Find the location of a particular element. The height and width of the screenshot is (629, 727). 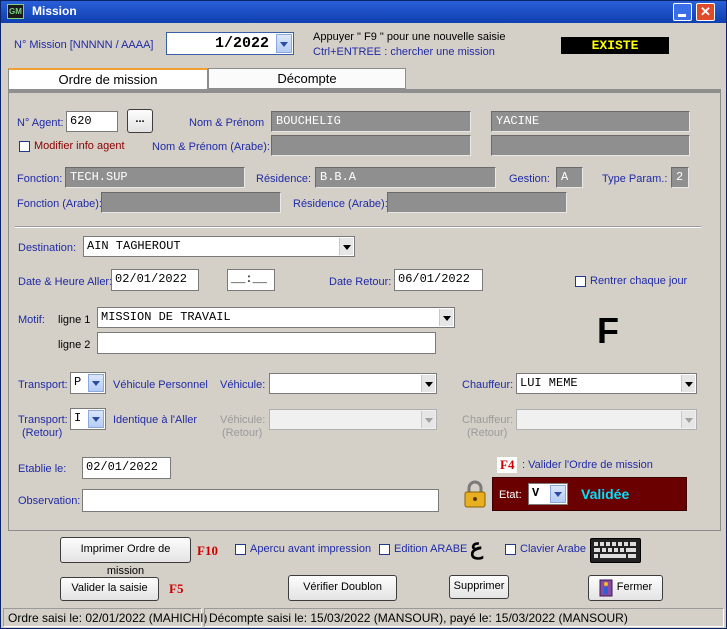

transport-retour-combo: I is located at coordinates (88, 419).